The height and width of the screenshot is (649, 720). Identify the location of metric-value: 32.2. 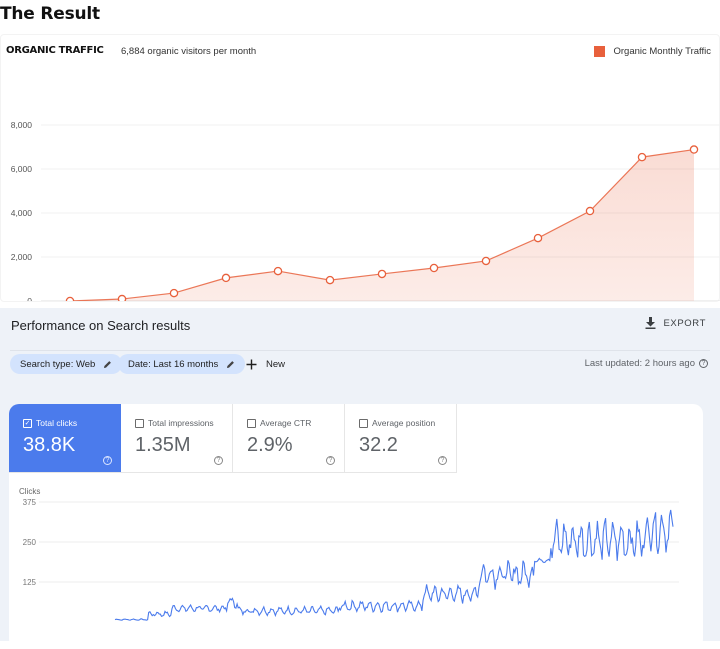
(378, 445).